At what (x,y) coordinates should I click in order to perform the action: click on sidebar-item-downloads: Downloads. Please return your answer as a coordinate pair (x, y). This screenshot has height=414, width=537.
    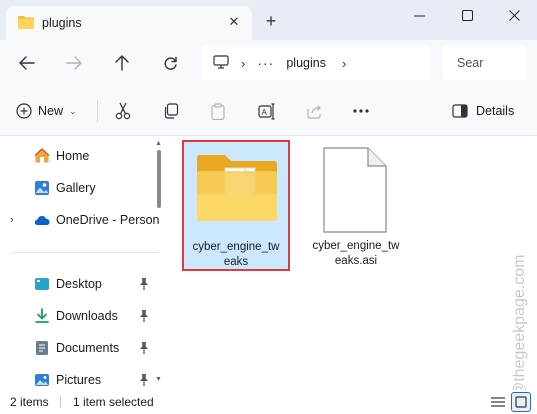
    Looking at the image, I should click on (80, 316).